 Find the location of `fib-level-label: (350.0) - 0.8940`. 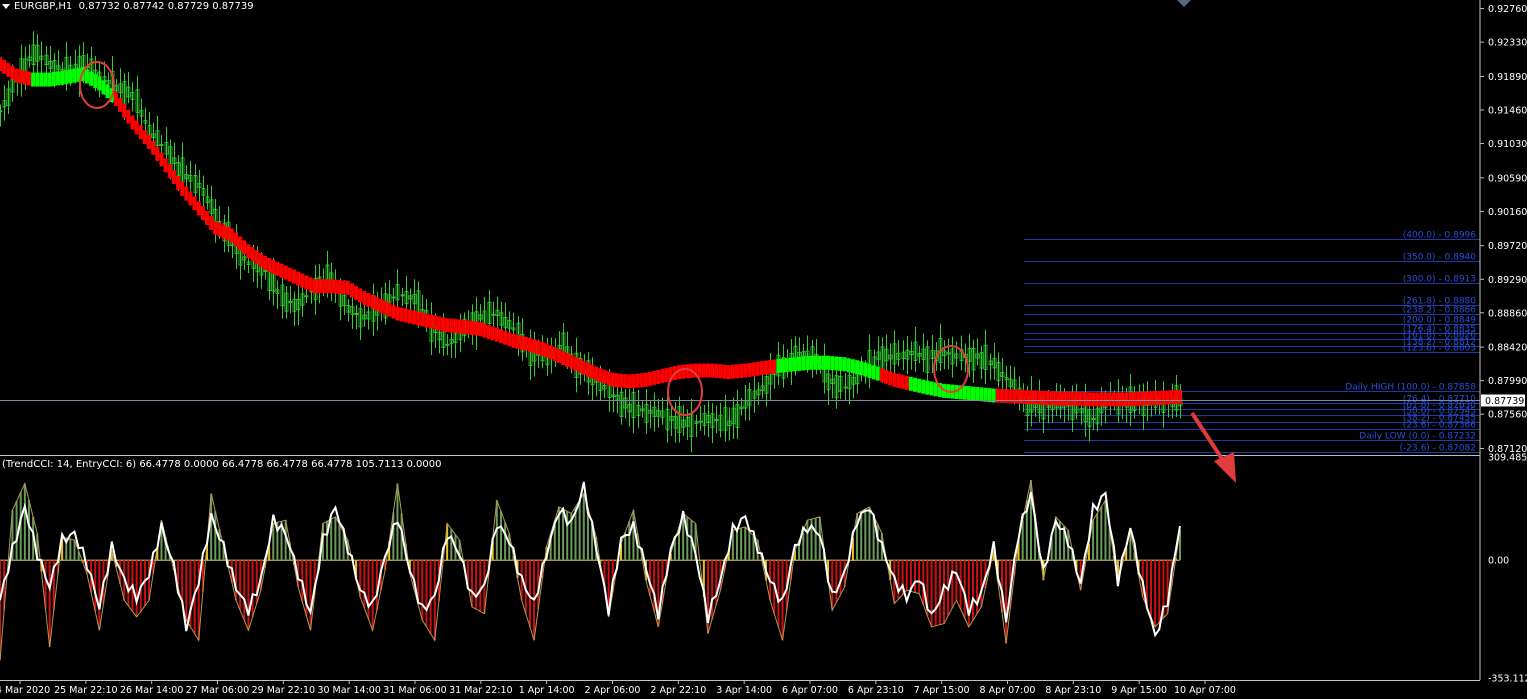

fib-level-label: (350.0) - 0.8940 is located at coordinates (1440, 258).